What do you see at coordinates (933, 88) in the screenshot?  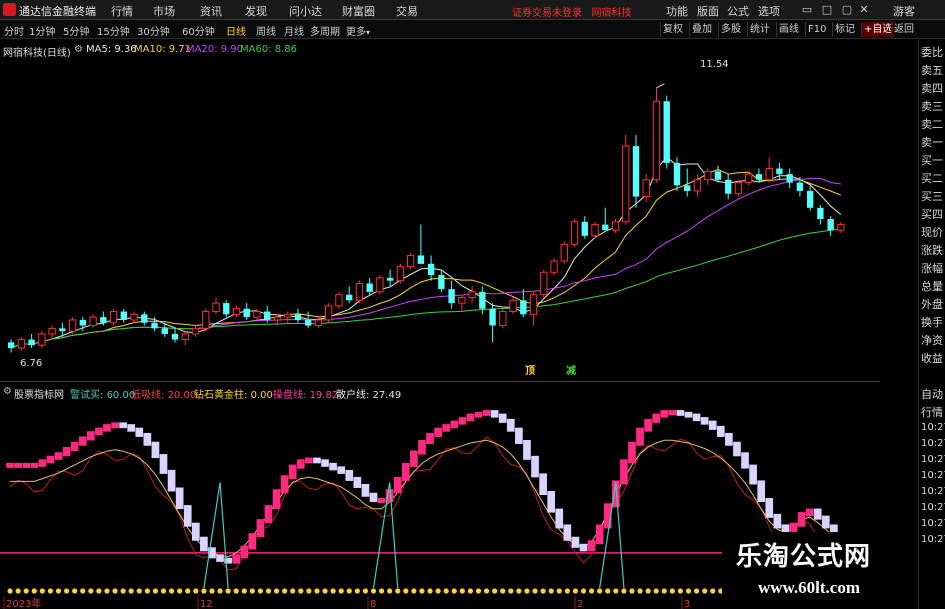 I see `rp-sell4: 卖四` at bounding box center [933, 88].